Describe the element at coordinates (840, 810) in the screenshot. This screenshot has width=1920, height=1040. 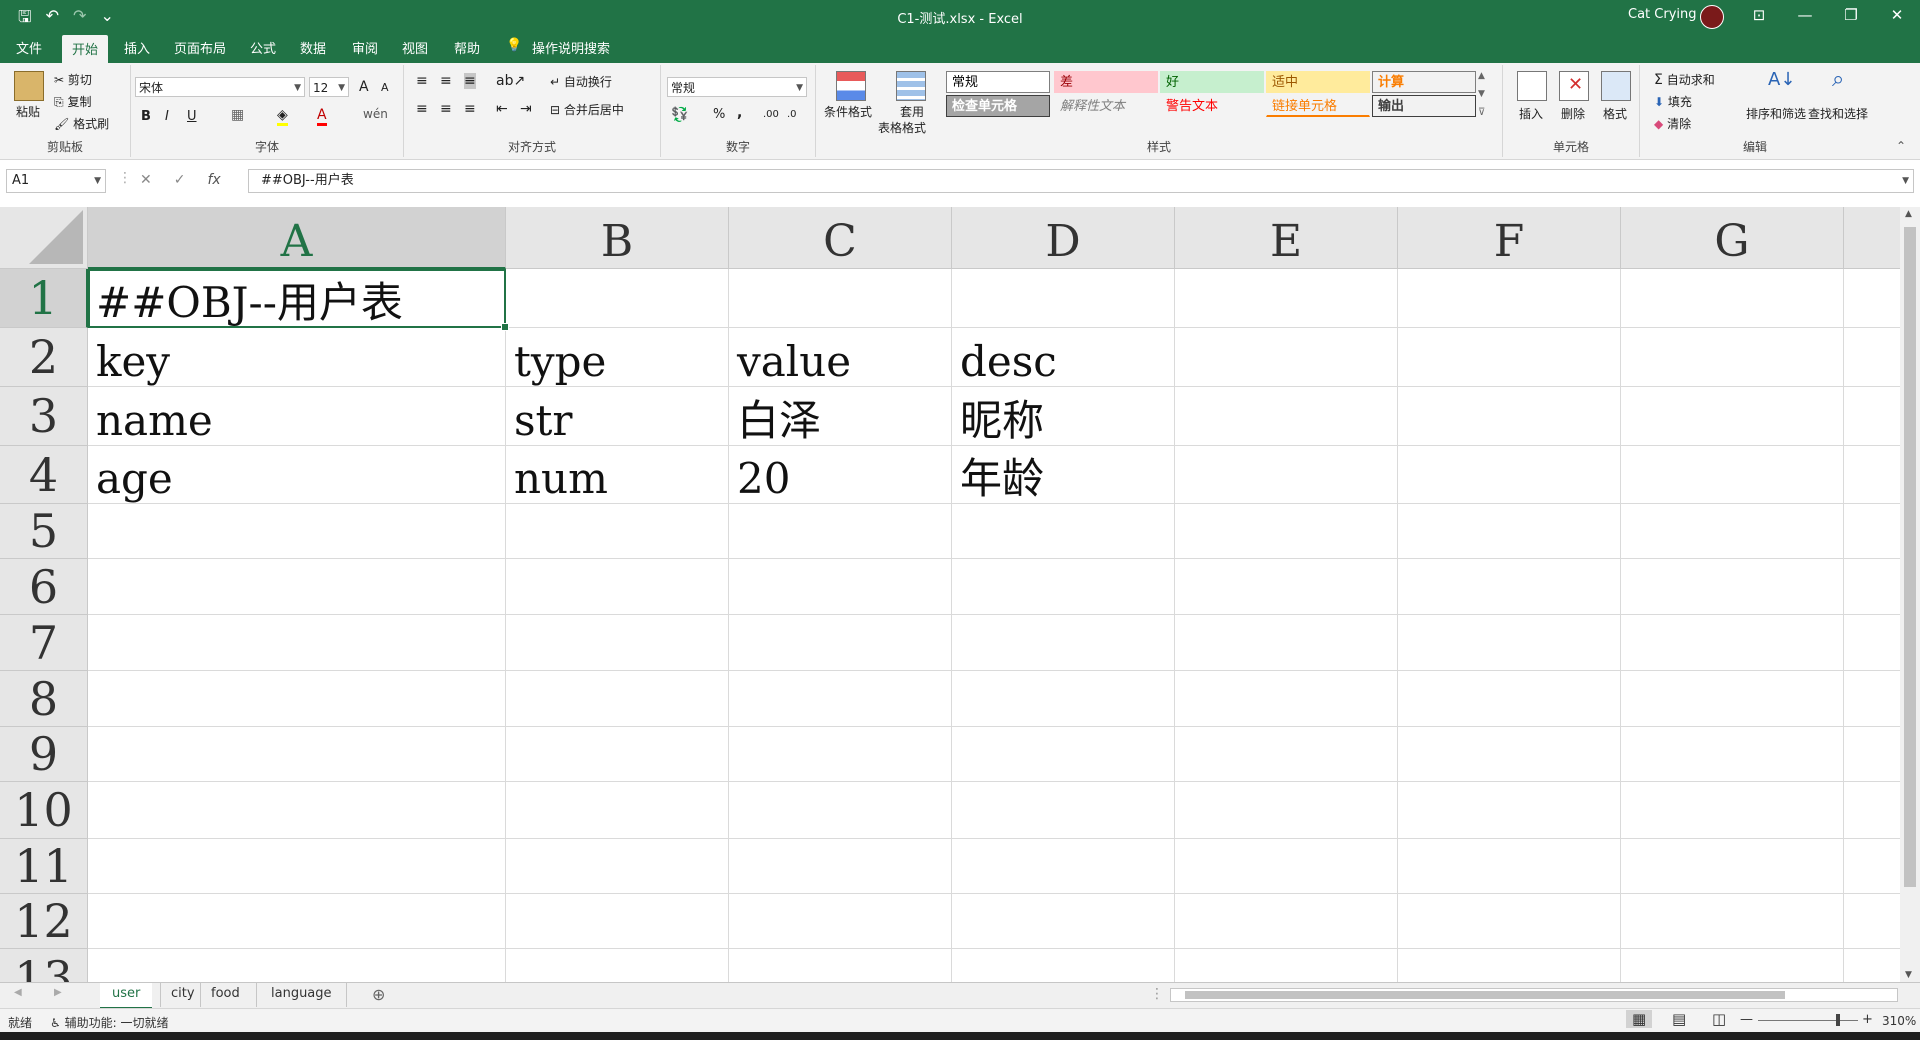
I see `cell-c10` at that location.